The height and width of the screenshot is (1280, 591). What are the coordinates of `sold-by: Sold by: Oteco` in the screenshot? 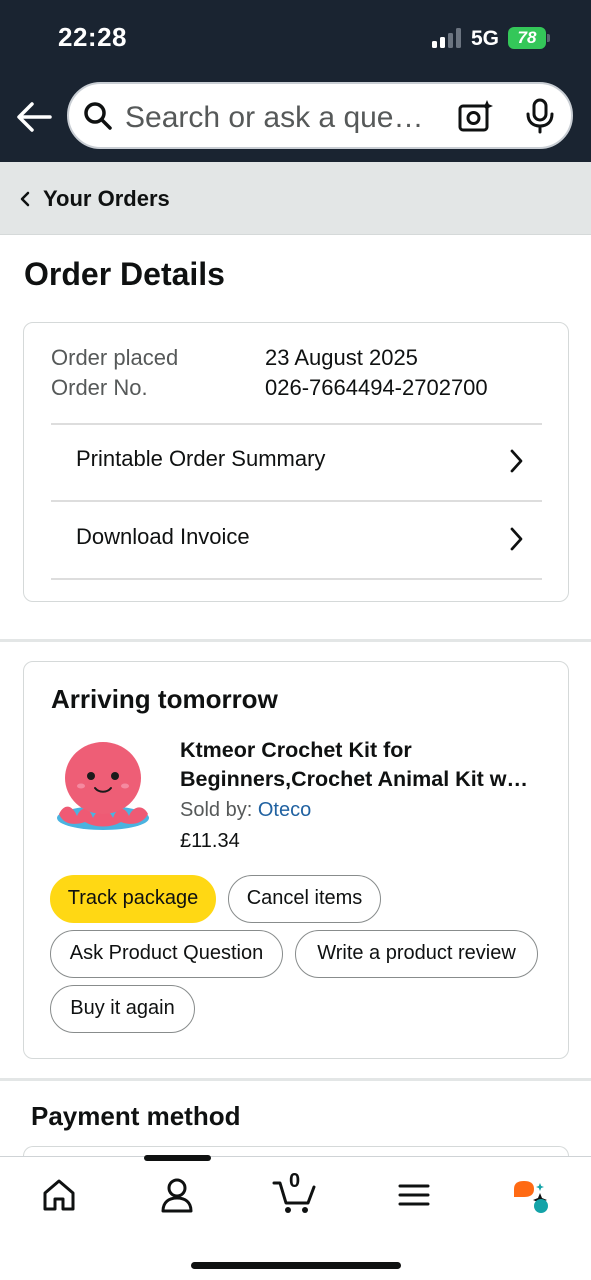 It's located at (245, 810).